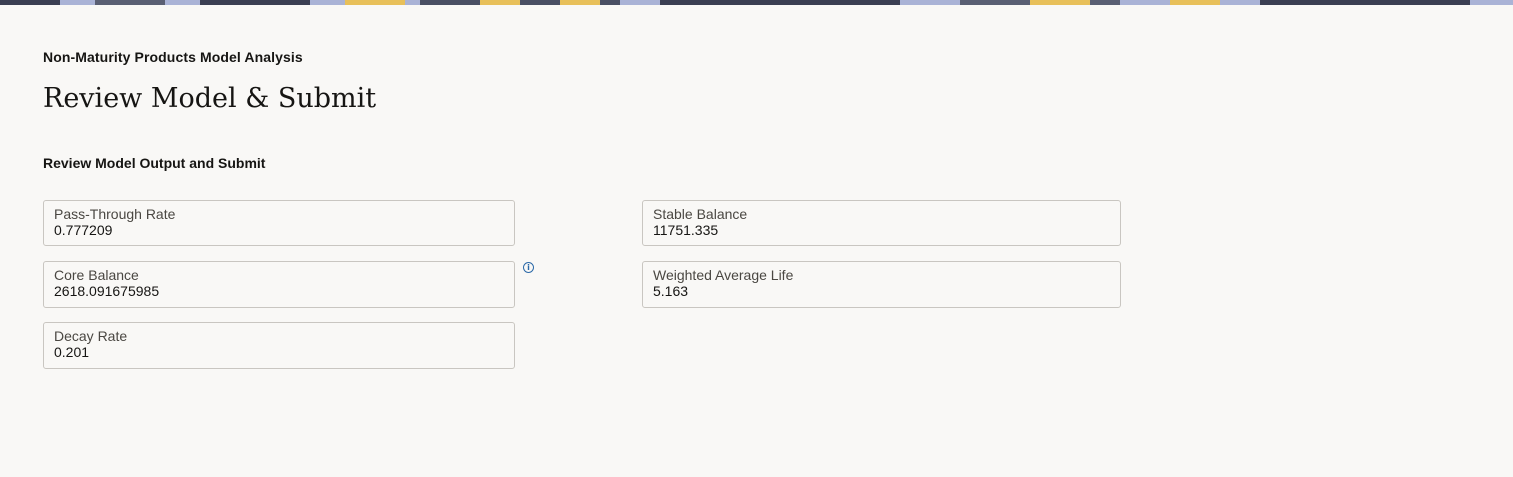 This screenshot has width=1513, height=477. I want to click on field-value: 0.201, so click(72, 352).